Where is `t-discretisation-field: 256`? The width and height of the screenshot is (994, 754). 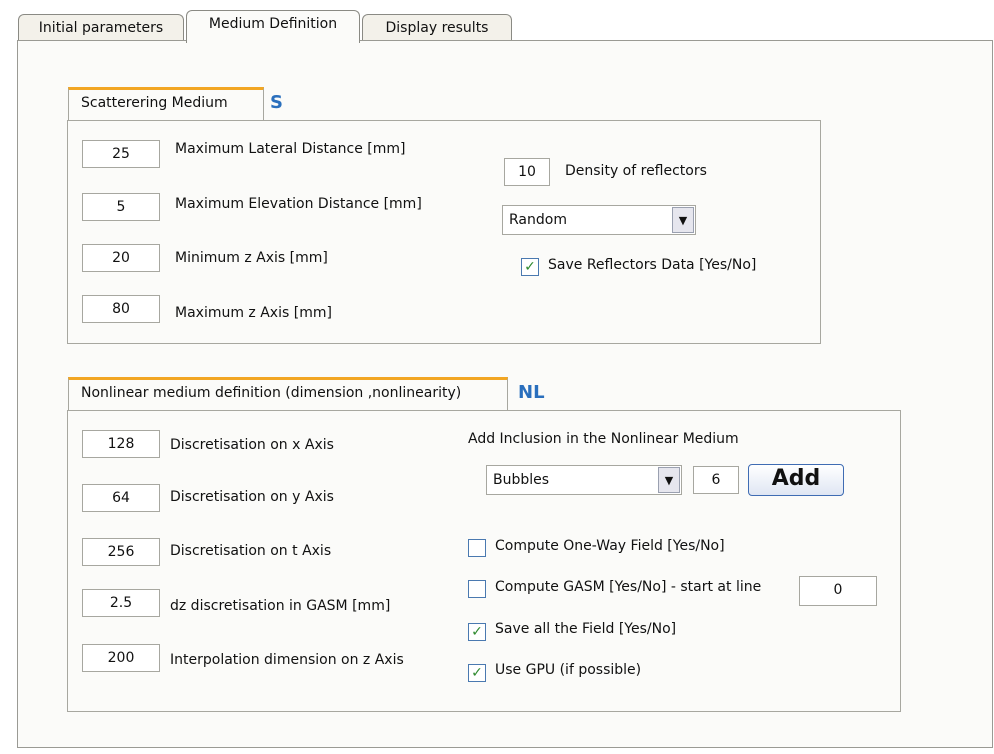
t-discretisation-field: 256 is located at coordinates (121, 552).